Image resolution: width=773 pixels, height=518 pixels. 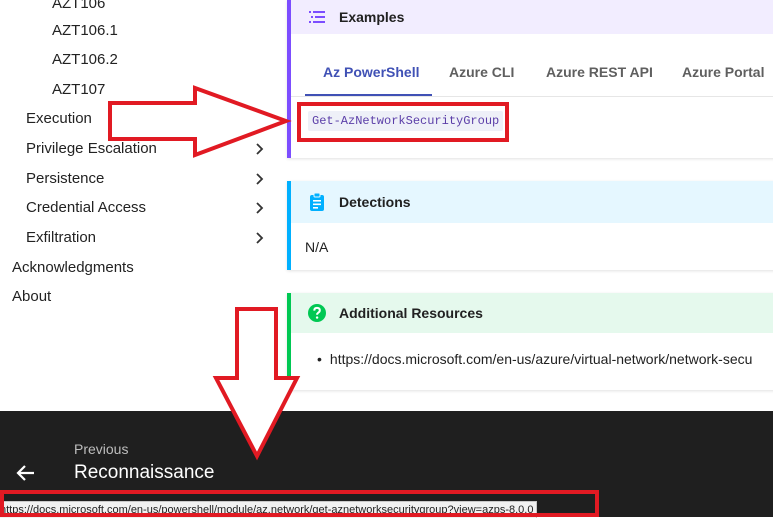 I want to click on tab-azure-cli: Azure CLI, so click(x=481, y=72).